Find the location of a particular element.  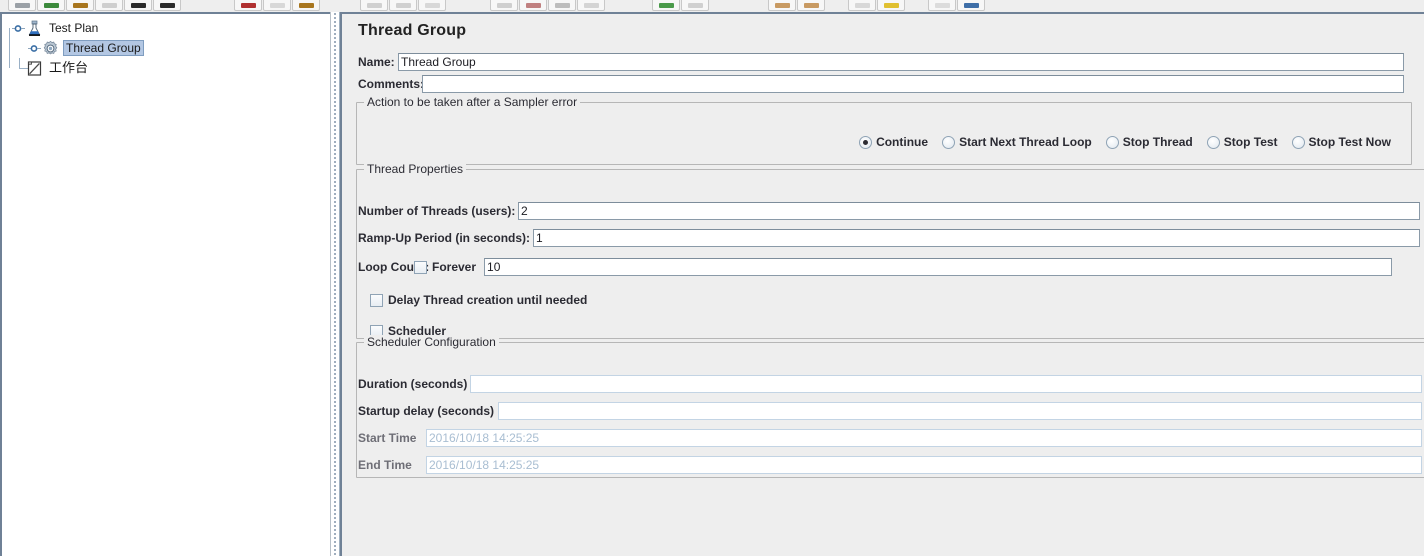

radio-selected-icon is located at coordinates (866, 142).